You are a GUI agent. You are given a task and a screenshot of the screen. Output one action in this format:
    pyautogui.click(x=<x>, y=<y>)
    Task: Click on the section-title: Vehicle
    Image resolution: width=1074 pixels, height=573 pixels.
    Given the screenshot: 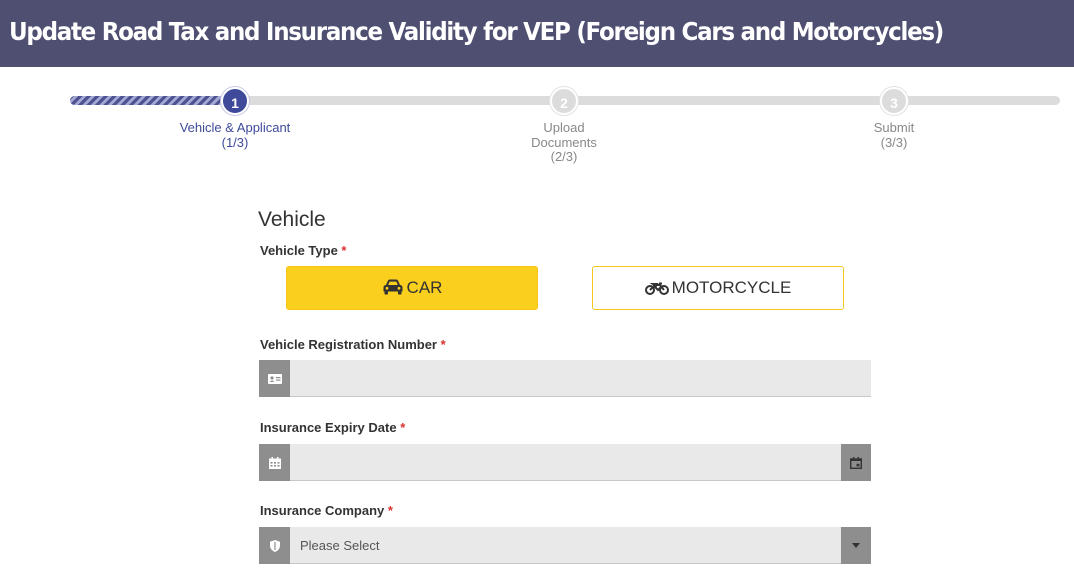 What is the action you would take?
    pyautogui.click(x=292, y=219)
    